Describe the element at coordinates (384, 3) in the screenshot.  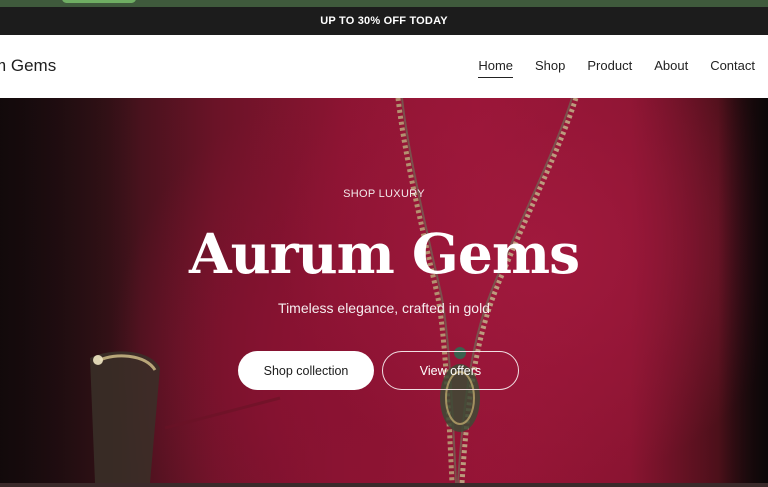
I see `browser-top-strip` at that location.